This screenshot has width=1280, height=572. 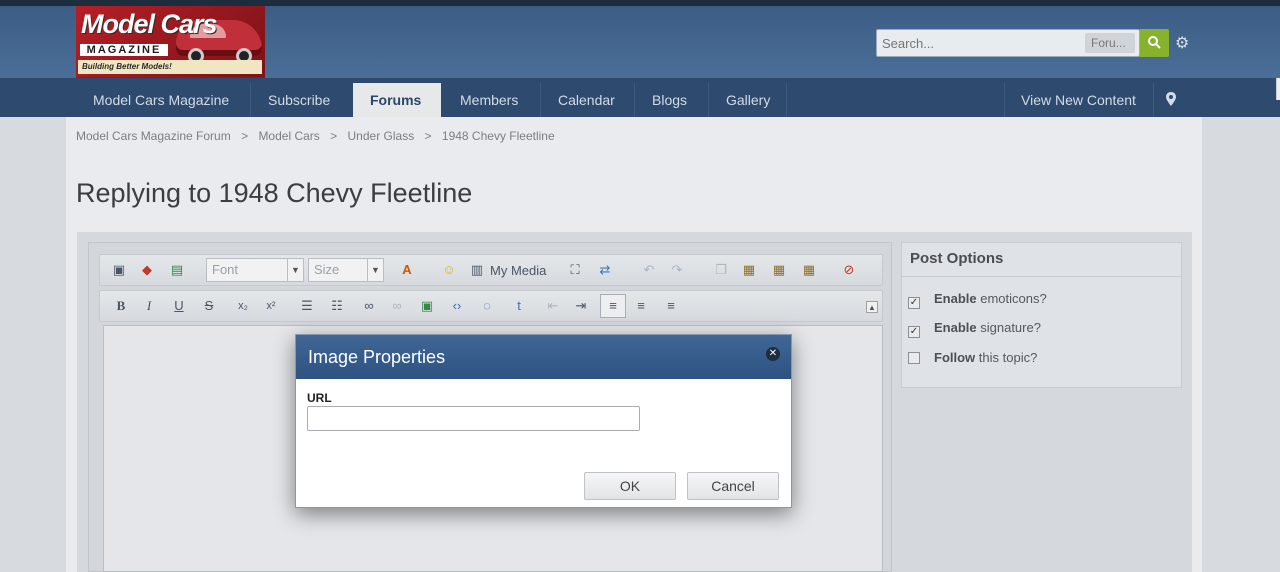 I want to click on breadcrumb-link: Under Glass, so click(x=381, y=136).